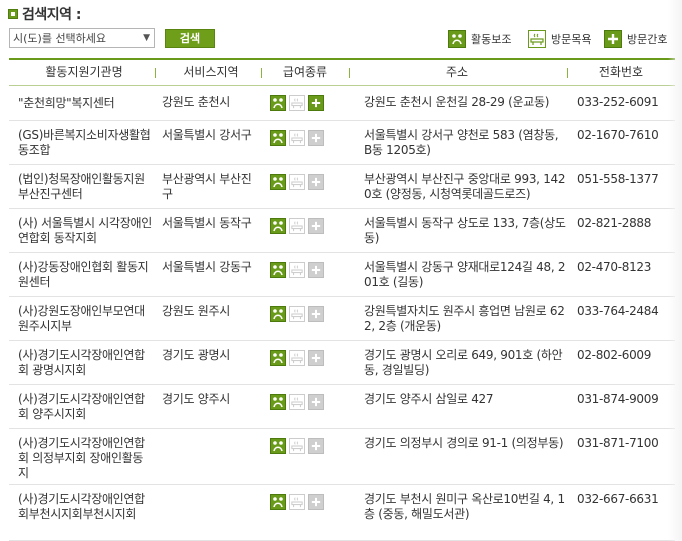  I want to click on address: 서울특별시 강동구 양재대로124길 48, 201호 (길동), so click(465, 274).